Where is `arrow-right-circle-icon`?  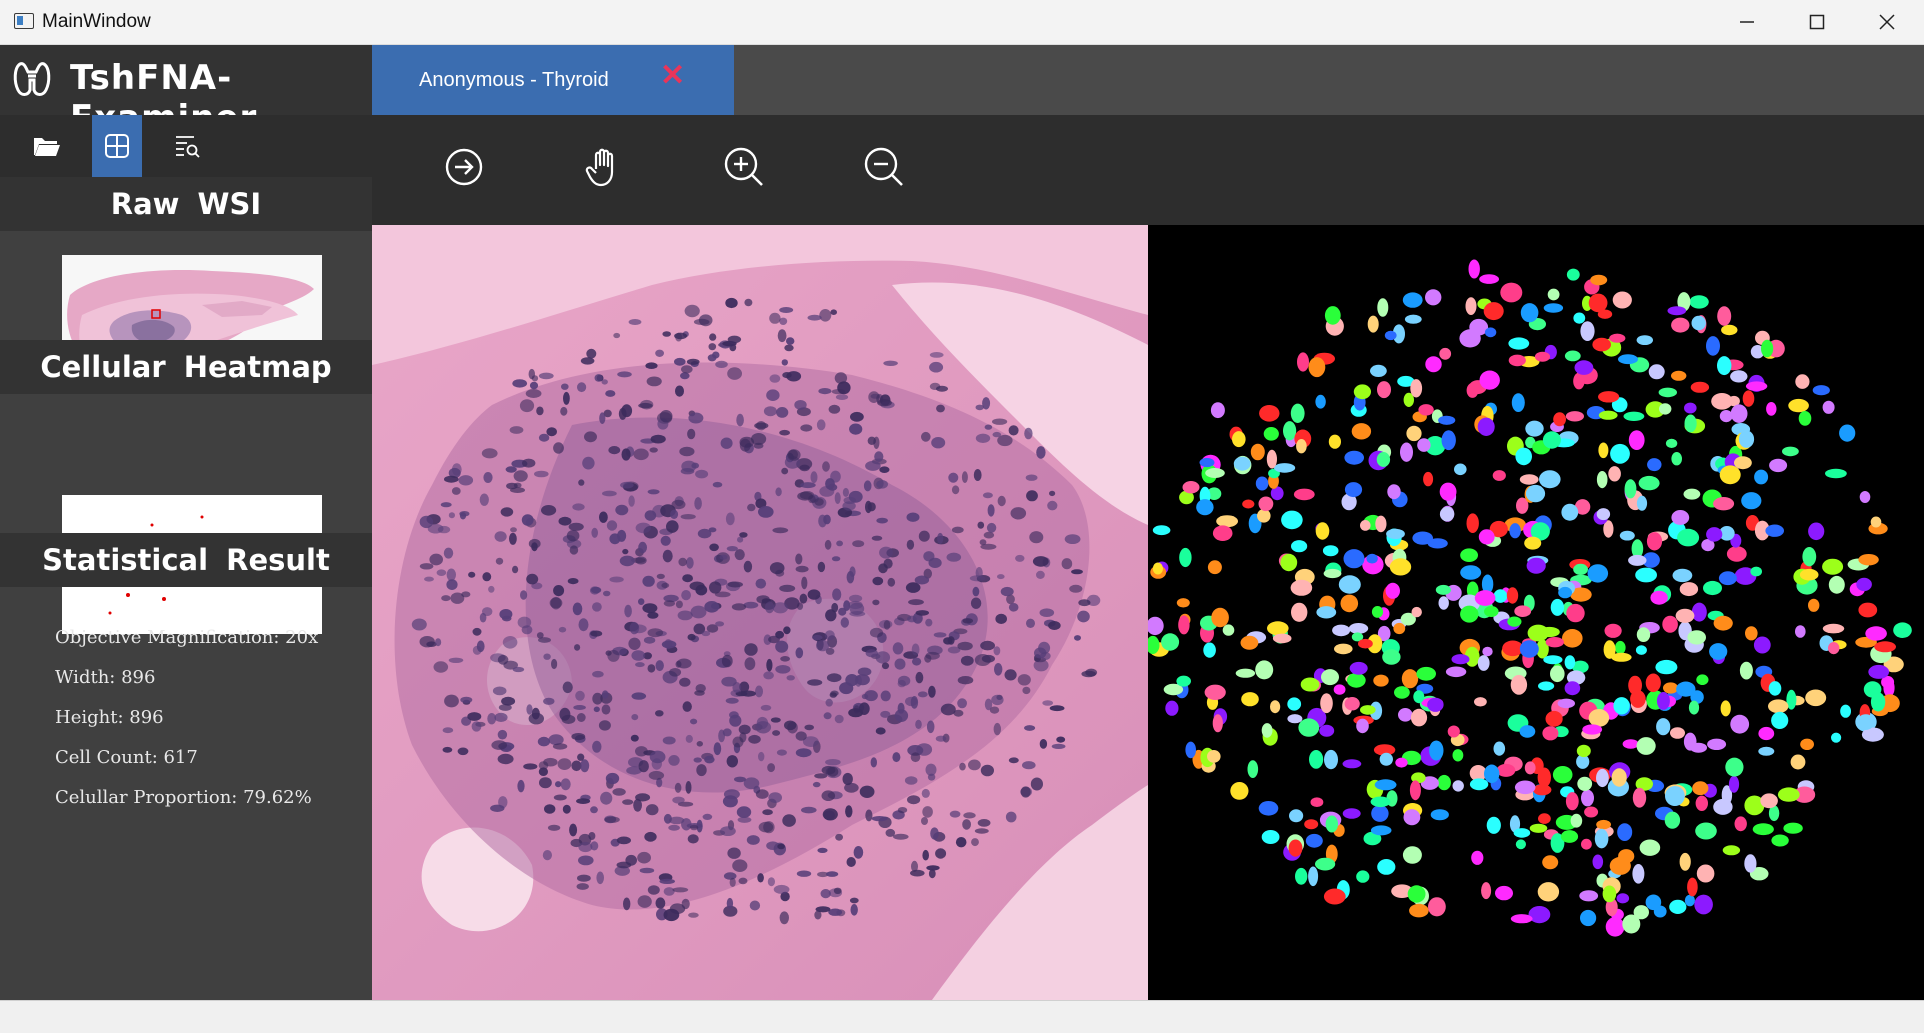 arrow-right-circle-icon is located at coordinates (464, 167).